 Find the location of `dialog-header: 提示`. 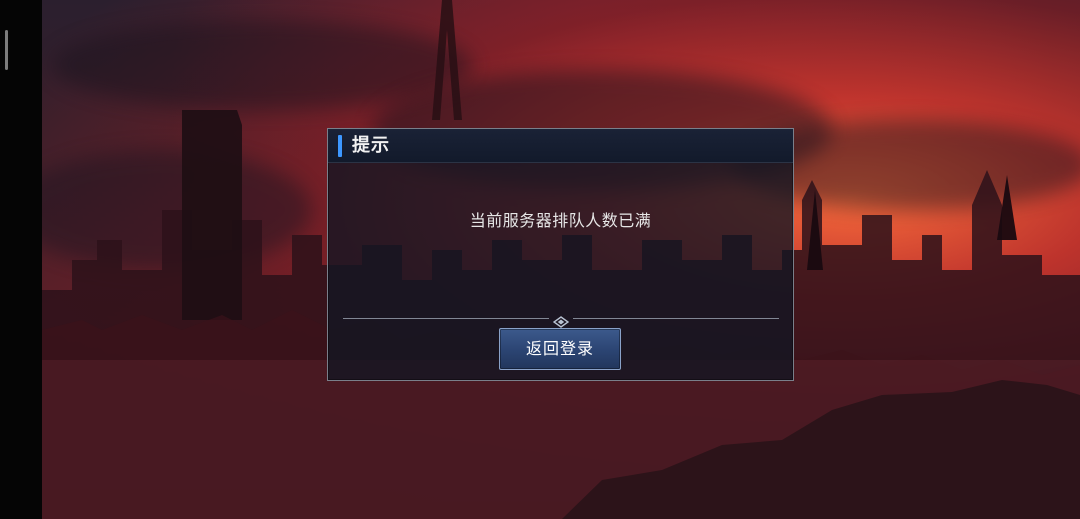

dialog-header: 提示 is located at coordinates (560, 146).